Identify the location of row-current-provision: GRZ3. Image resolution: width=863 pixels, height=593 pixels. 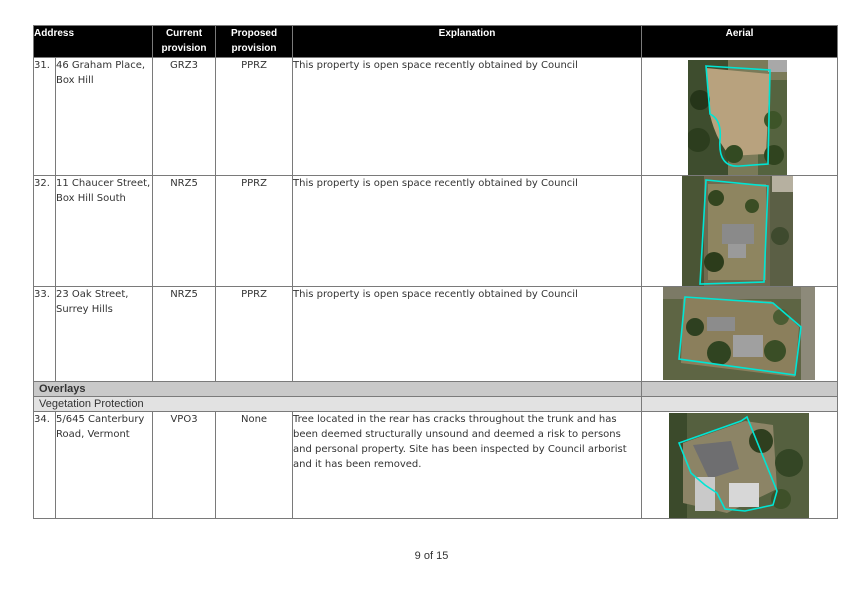
(184, 116).